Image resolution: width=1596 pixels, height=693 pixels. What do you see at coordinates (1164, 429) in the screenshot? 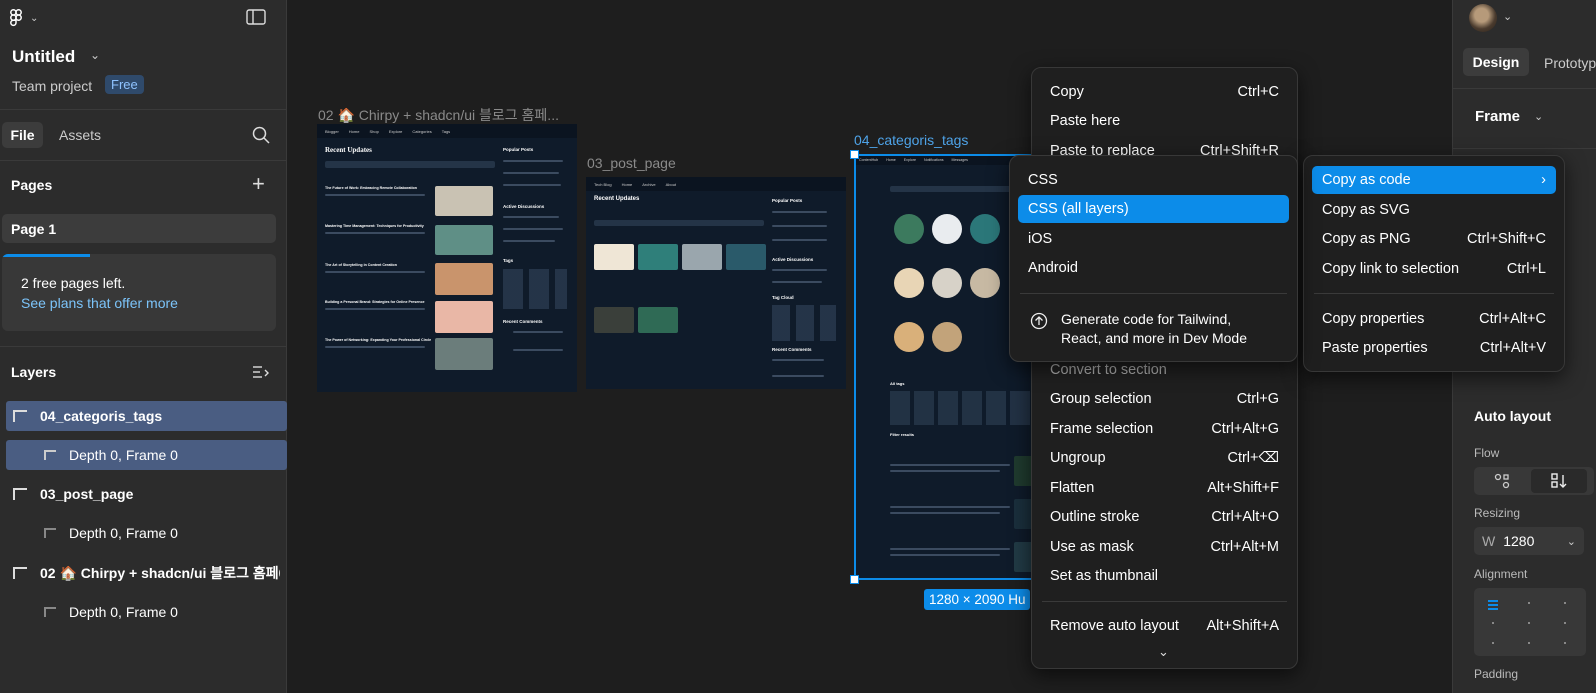
I see `menu-item-frame-selection: Frame selection Ctrl+Alt+G` at bounding box center [1164, 429].